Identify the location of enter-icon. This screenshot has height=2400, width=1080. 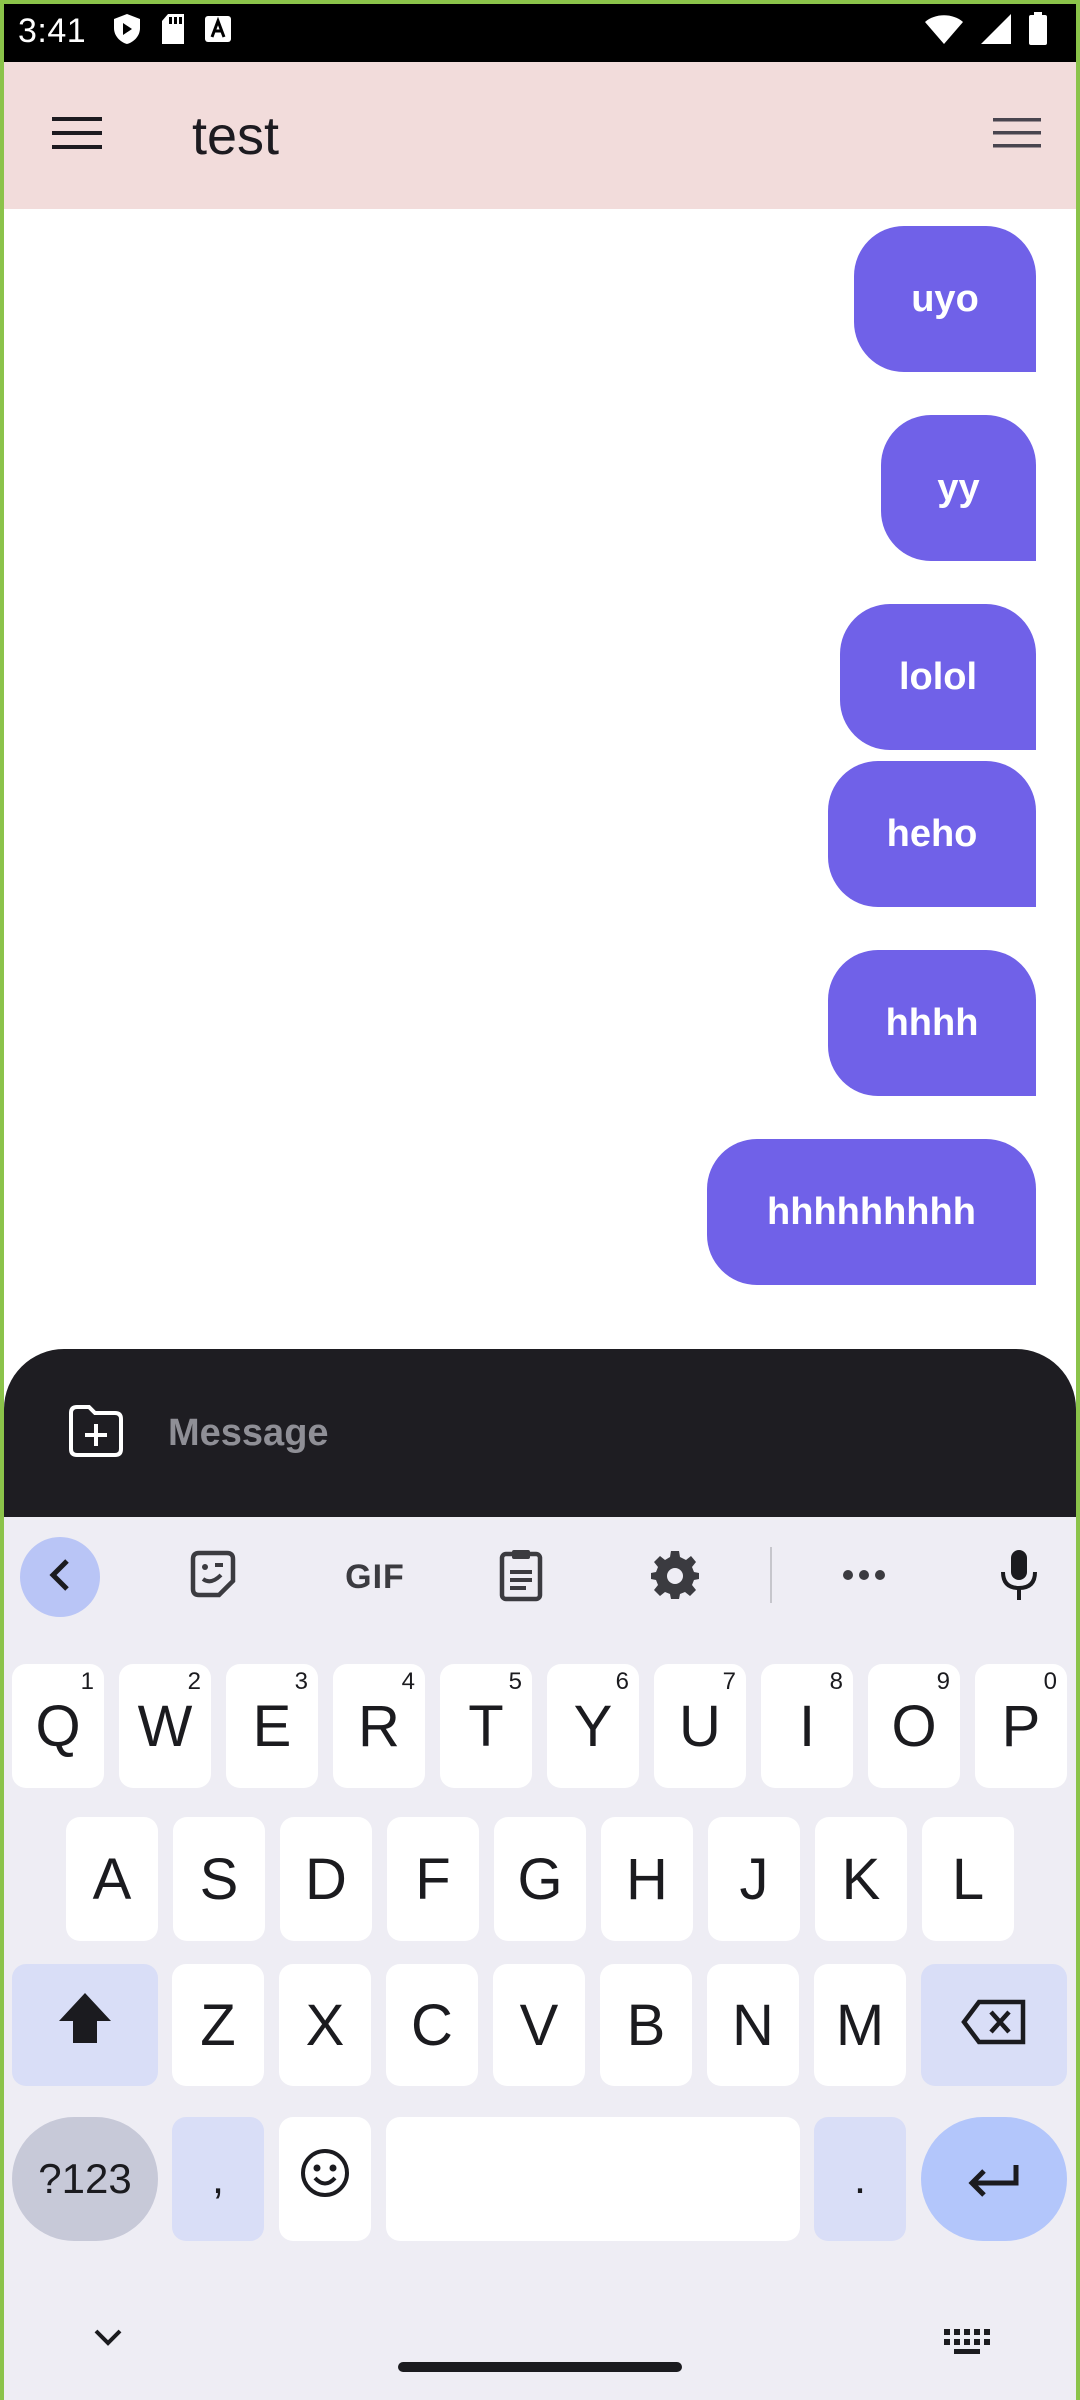
(994, 2179).